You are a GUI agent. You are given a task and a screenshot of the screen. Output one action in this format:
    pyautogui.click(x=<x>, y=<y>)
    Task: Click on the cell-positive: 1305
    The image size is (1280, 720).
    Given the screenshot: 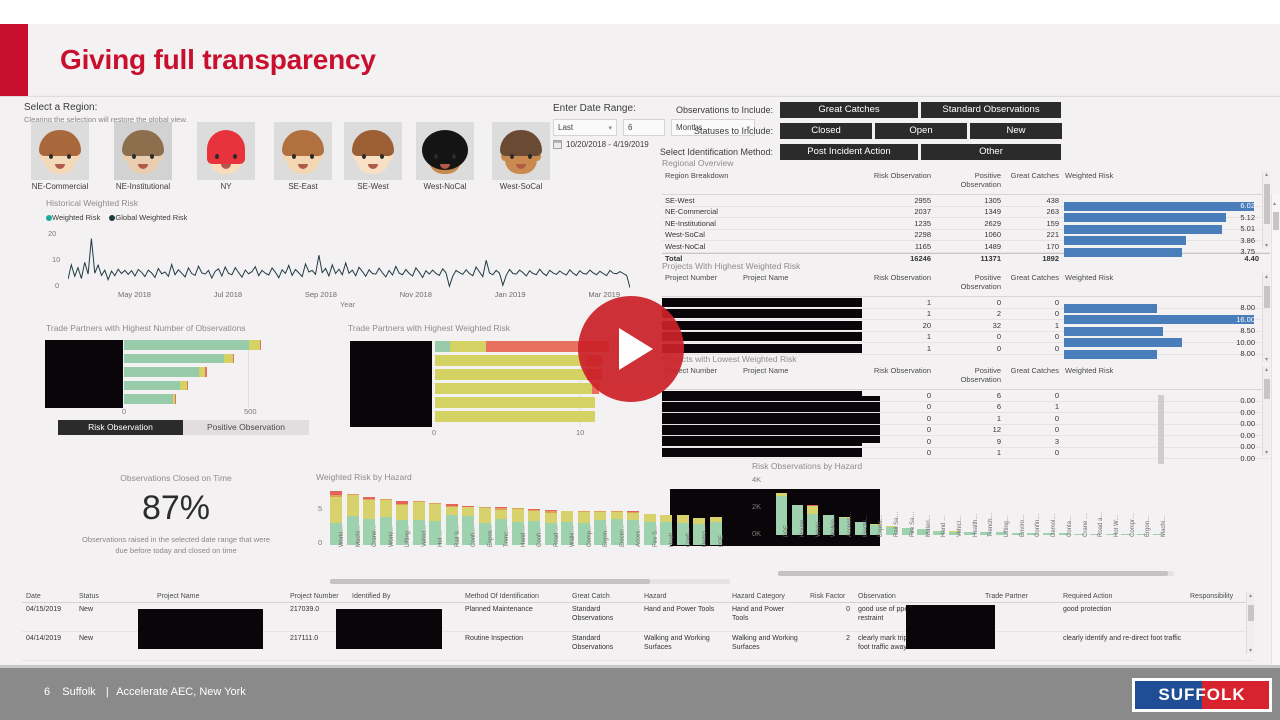 What is the action you would take?
    pyautogui.click(x=992, y=200)
    